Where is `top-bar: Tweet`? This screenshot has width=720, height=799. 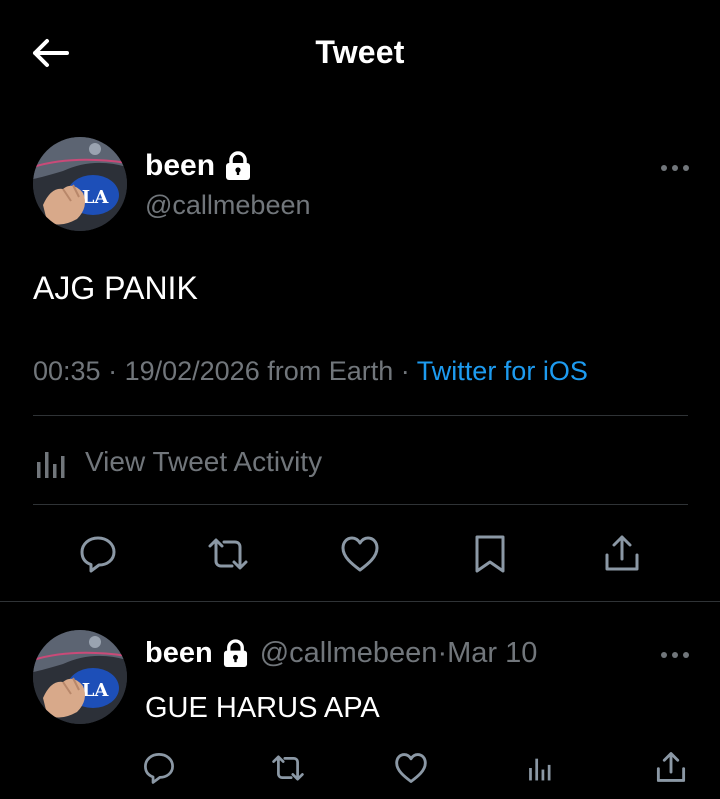 top-bar: Tweet is located at coordinates (360, 54).